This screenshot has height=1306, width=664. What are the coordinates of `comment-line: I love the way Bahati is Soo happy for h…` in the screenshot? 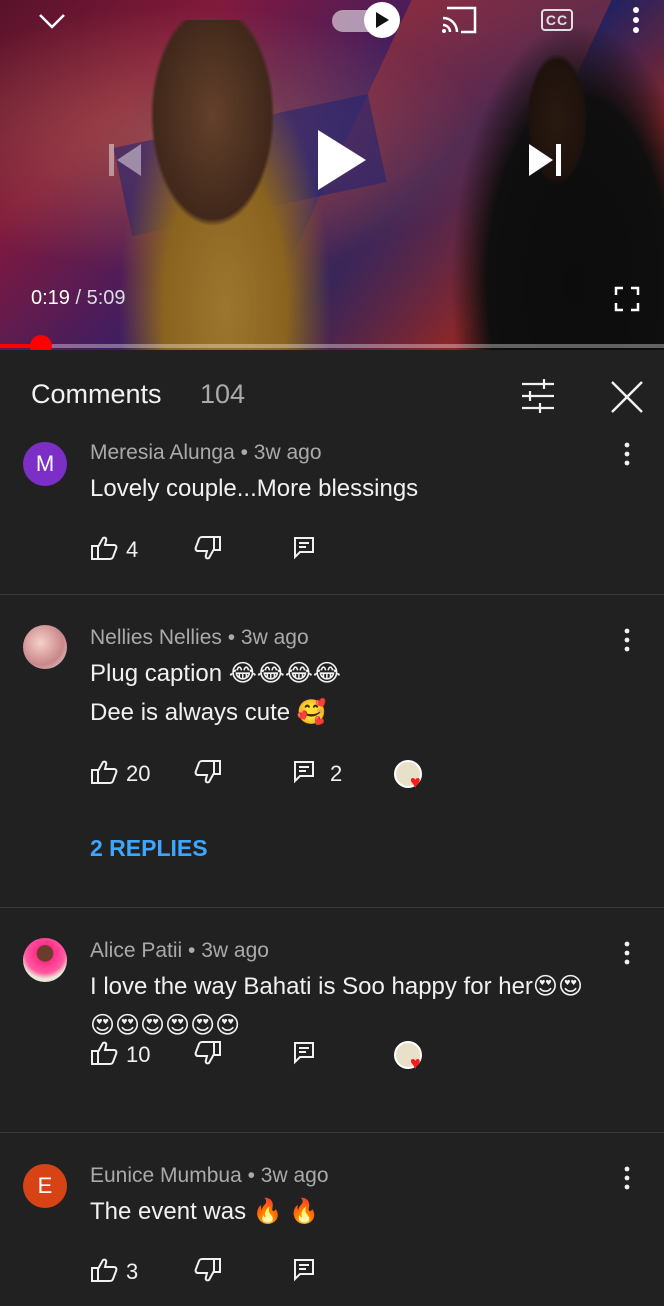 It's located at (336, 986).